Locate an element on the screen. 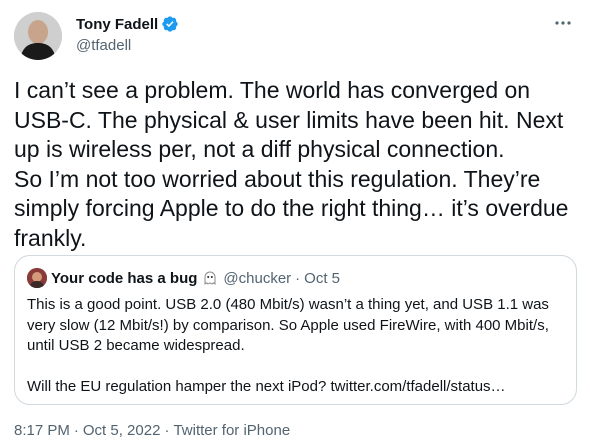 This screenshot has height=448, width=590. avatar-image is located at coordinates (38, 36).